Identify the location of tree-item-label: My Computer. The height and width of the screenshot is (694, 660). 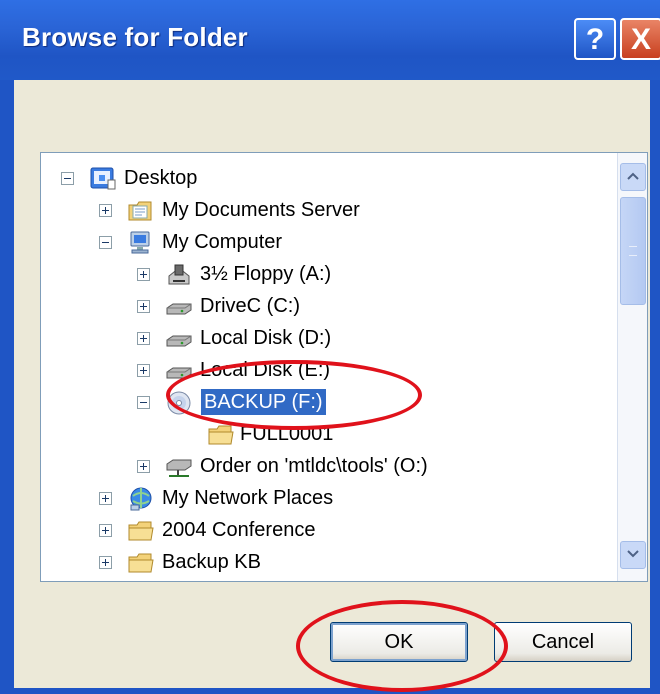
(222, 242).